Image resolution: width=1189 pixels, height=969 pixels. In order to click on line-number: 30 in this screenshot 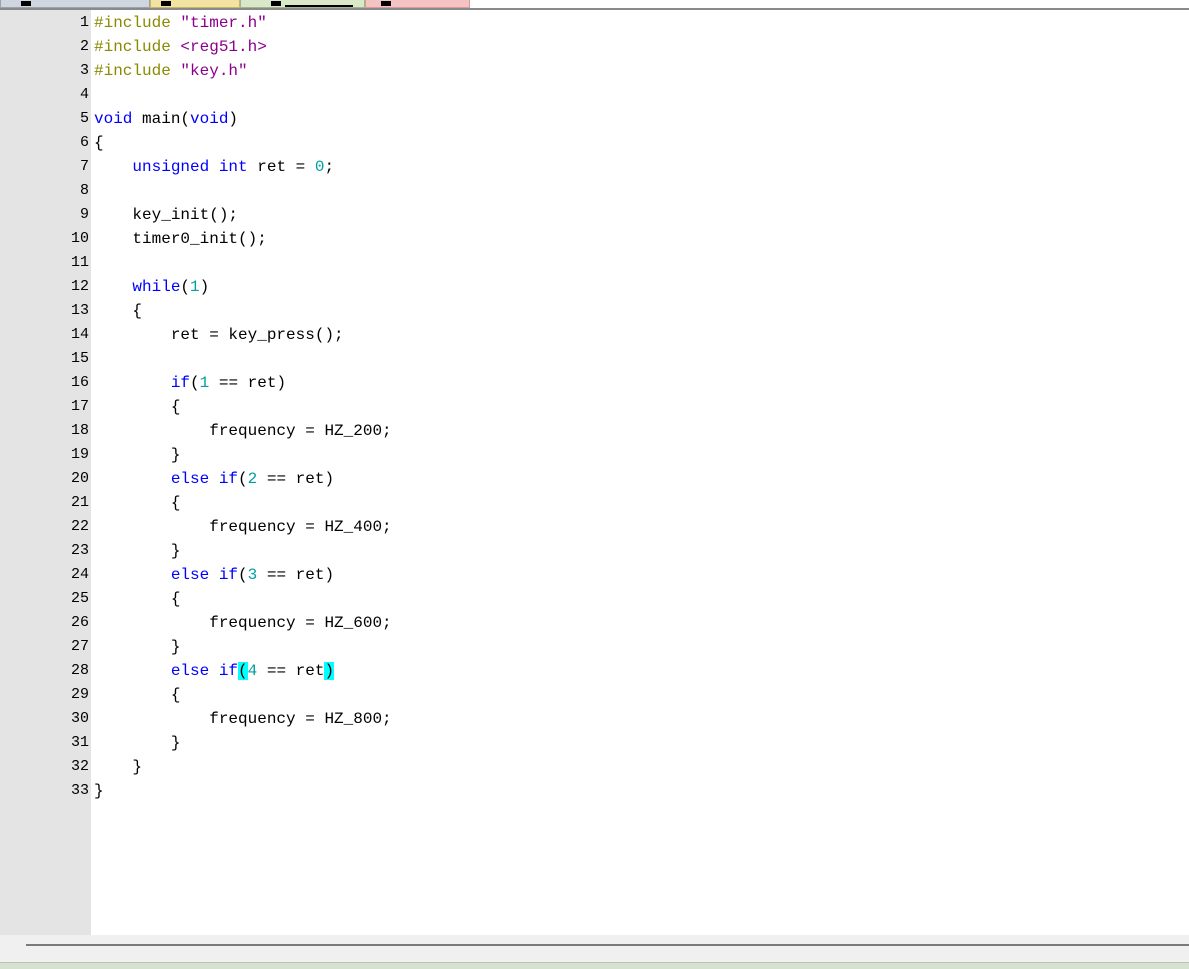, I will do `click(79, 718)`.